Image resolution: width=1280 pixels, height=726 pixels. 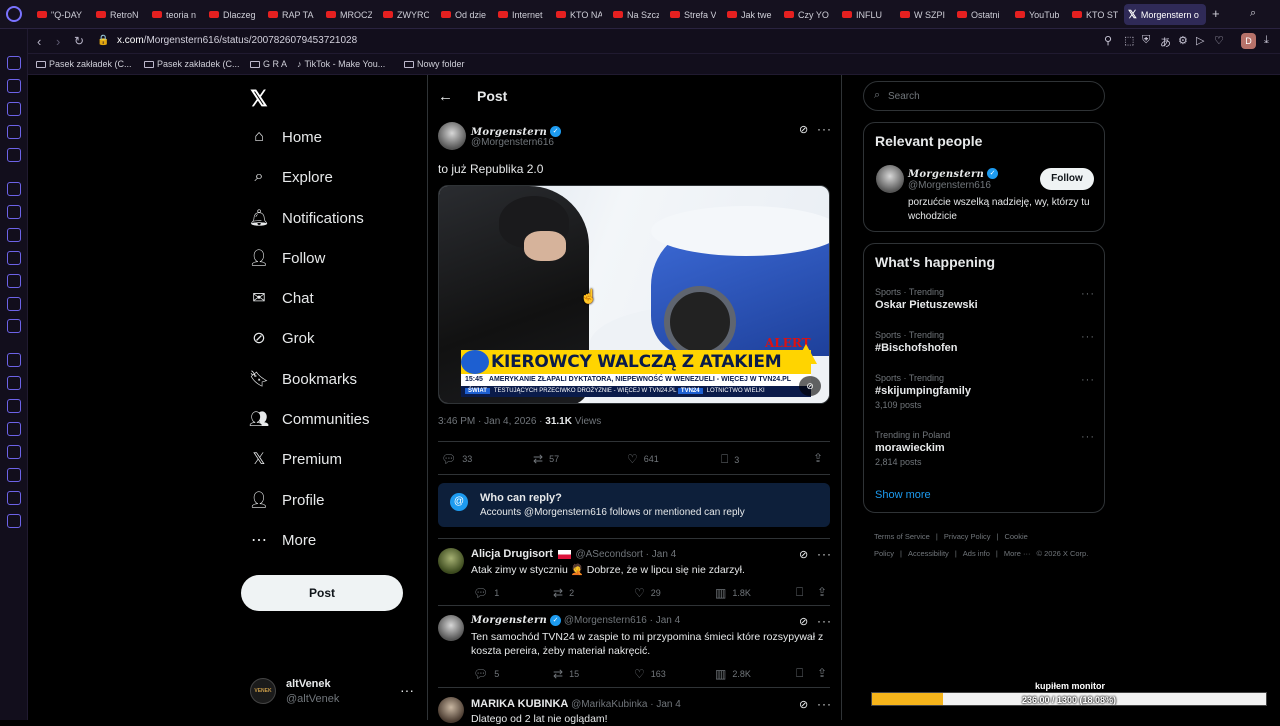 I want to click on views-button: ▥ 1.8K, so click(x=733, y=593).